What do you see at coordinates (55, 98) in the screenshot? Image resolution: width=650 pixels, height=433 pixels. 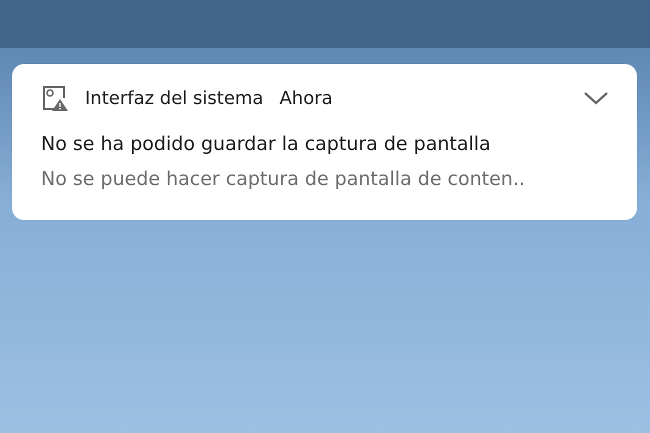 I see `image-warning-icon` at bounding box center [55, 98].